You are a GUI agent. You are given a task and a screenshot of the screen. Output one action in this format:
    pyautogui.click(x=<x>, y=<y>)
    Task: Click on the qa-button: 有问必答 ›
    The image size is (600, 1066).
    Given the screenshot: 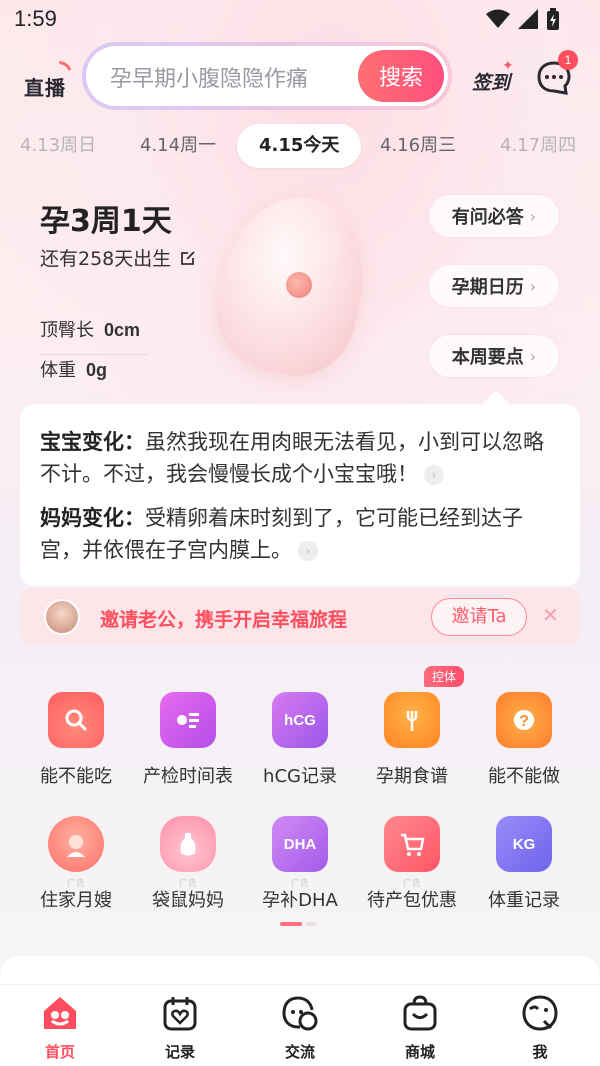 What is the action you would take?
    pyautogui.click(x=494, y=216)
    